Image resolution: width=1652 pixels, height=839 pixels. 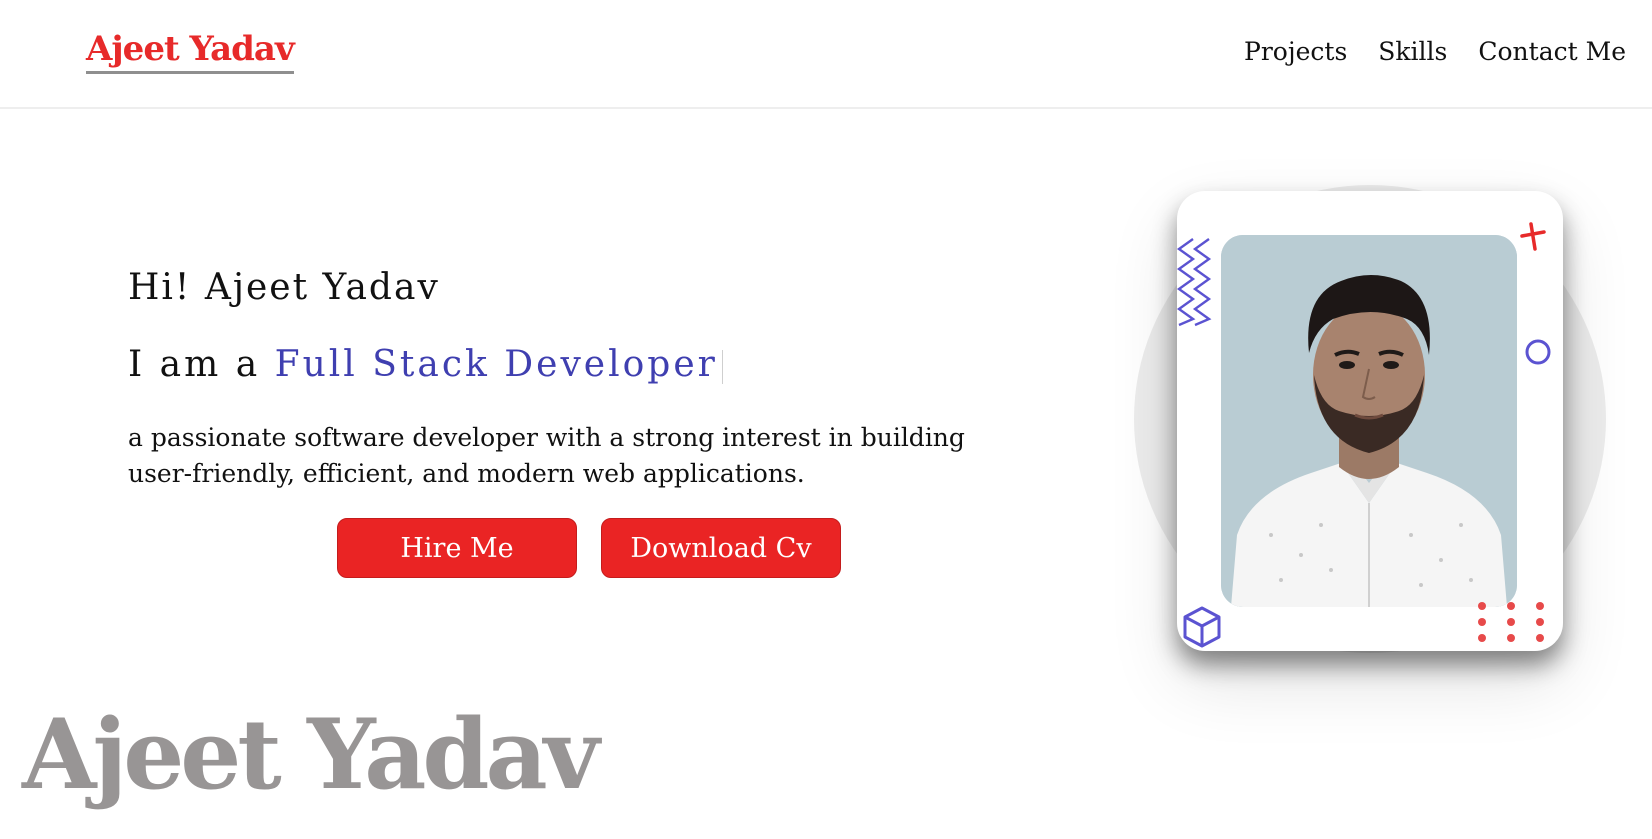 What do you see at coordinates (457, 548) in the screenshot?
I see `hire-me-button: Hire Me` at bounding box center [457, 548].